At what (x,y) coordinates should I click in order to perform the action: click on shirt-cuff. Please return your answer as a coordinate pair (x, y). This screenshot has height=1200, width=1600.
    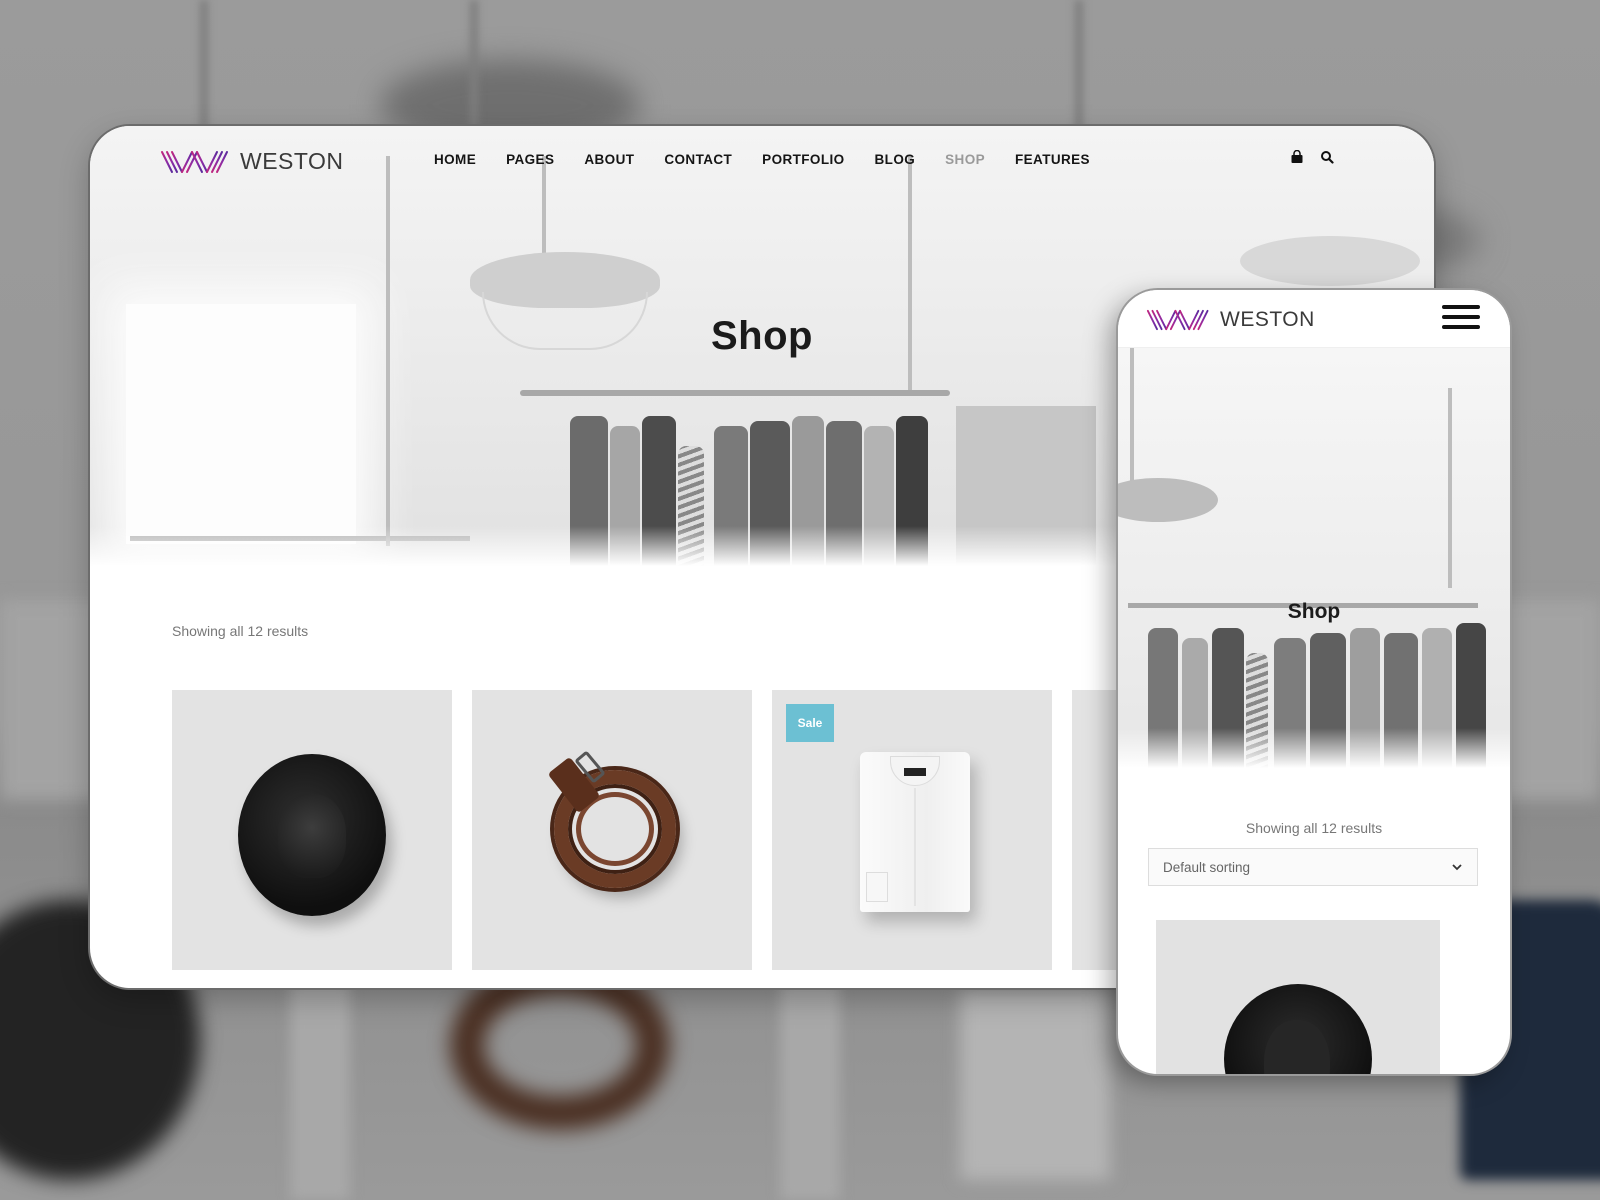
    Looking at the image, I should click on (877, 887).